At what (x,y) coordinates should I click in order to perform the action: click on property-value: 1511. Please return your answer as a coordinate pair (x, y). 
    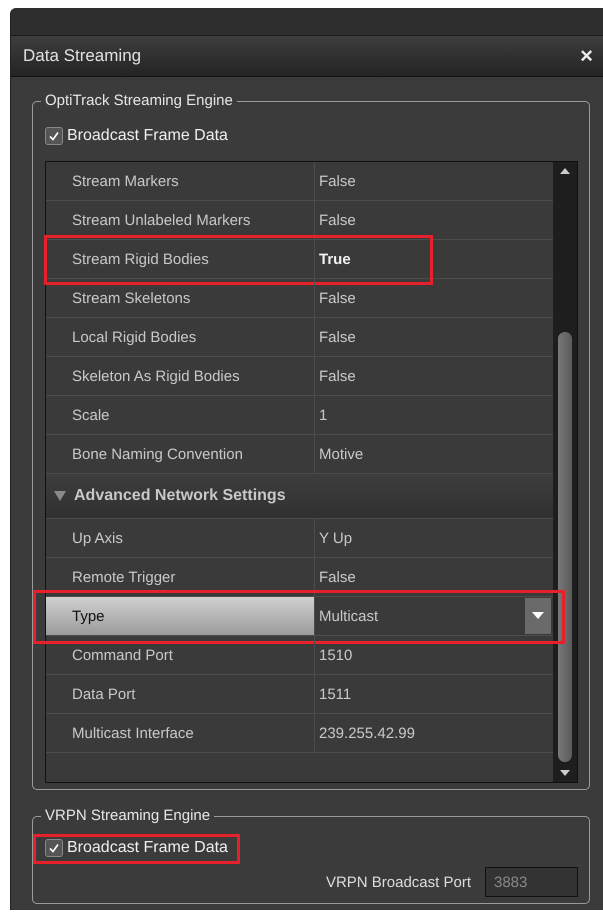
    Looking at the image, I should click on (434, 694).